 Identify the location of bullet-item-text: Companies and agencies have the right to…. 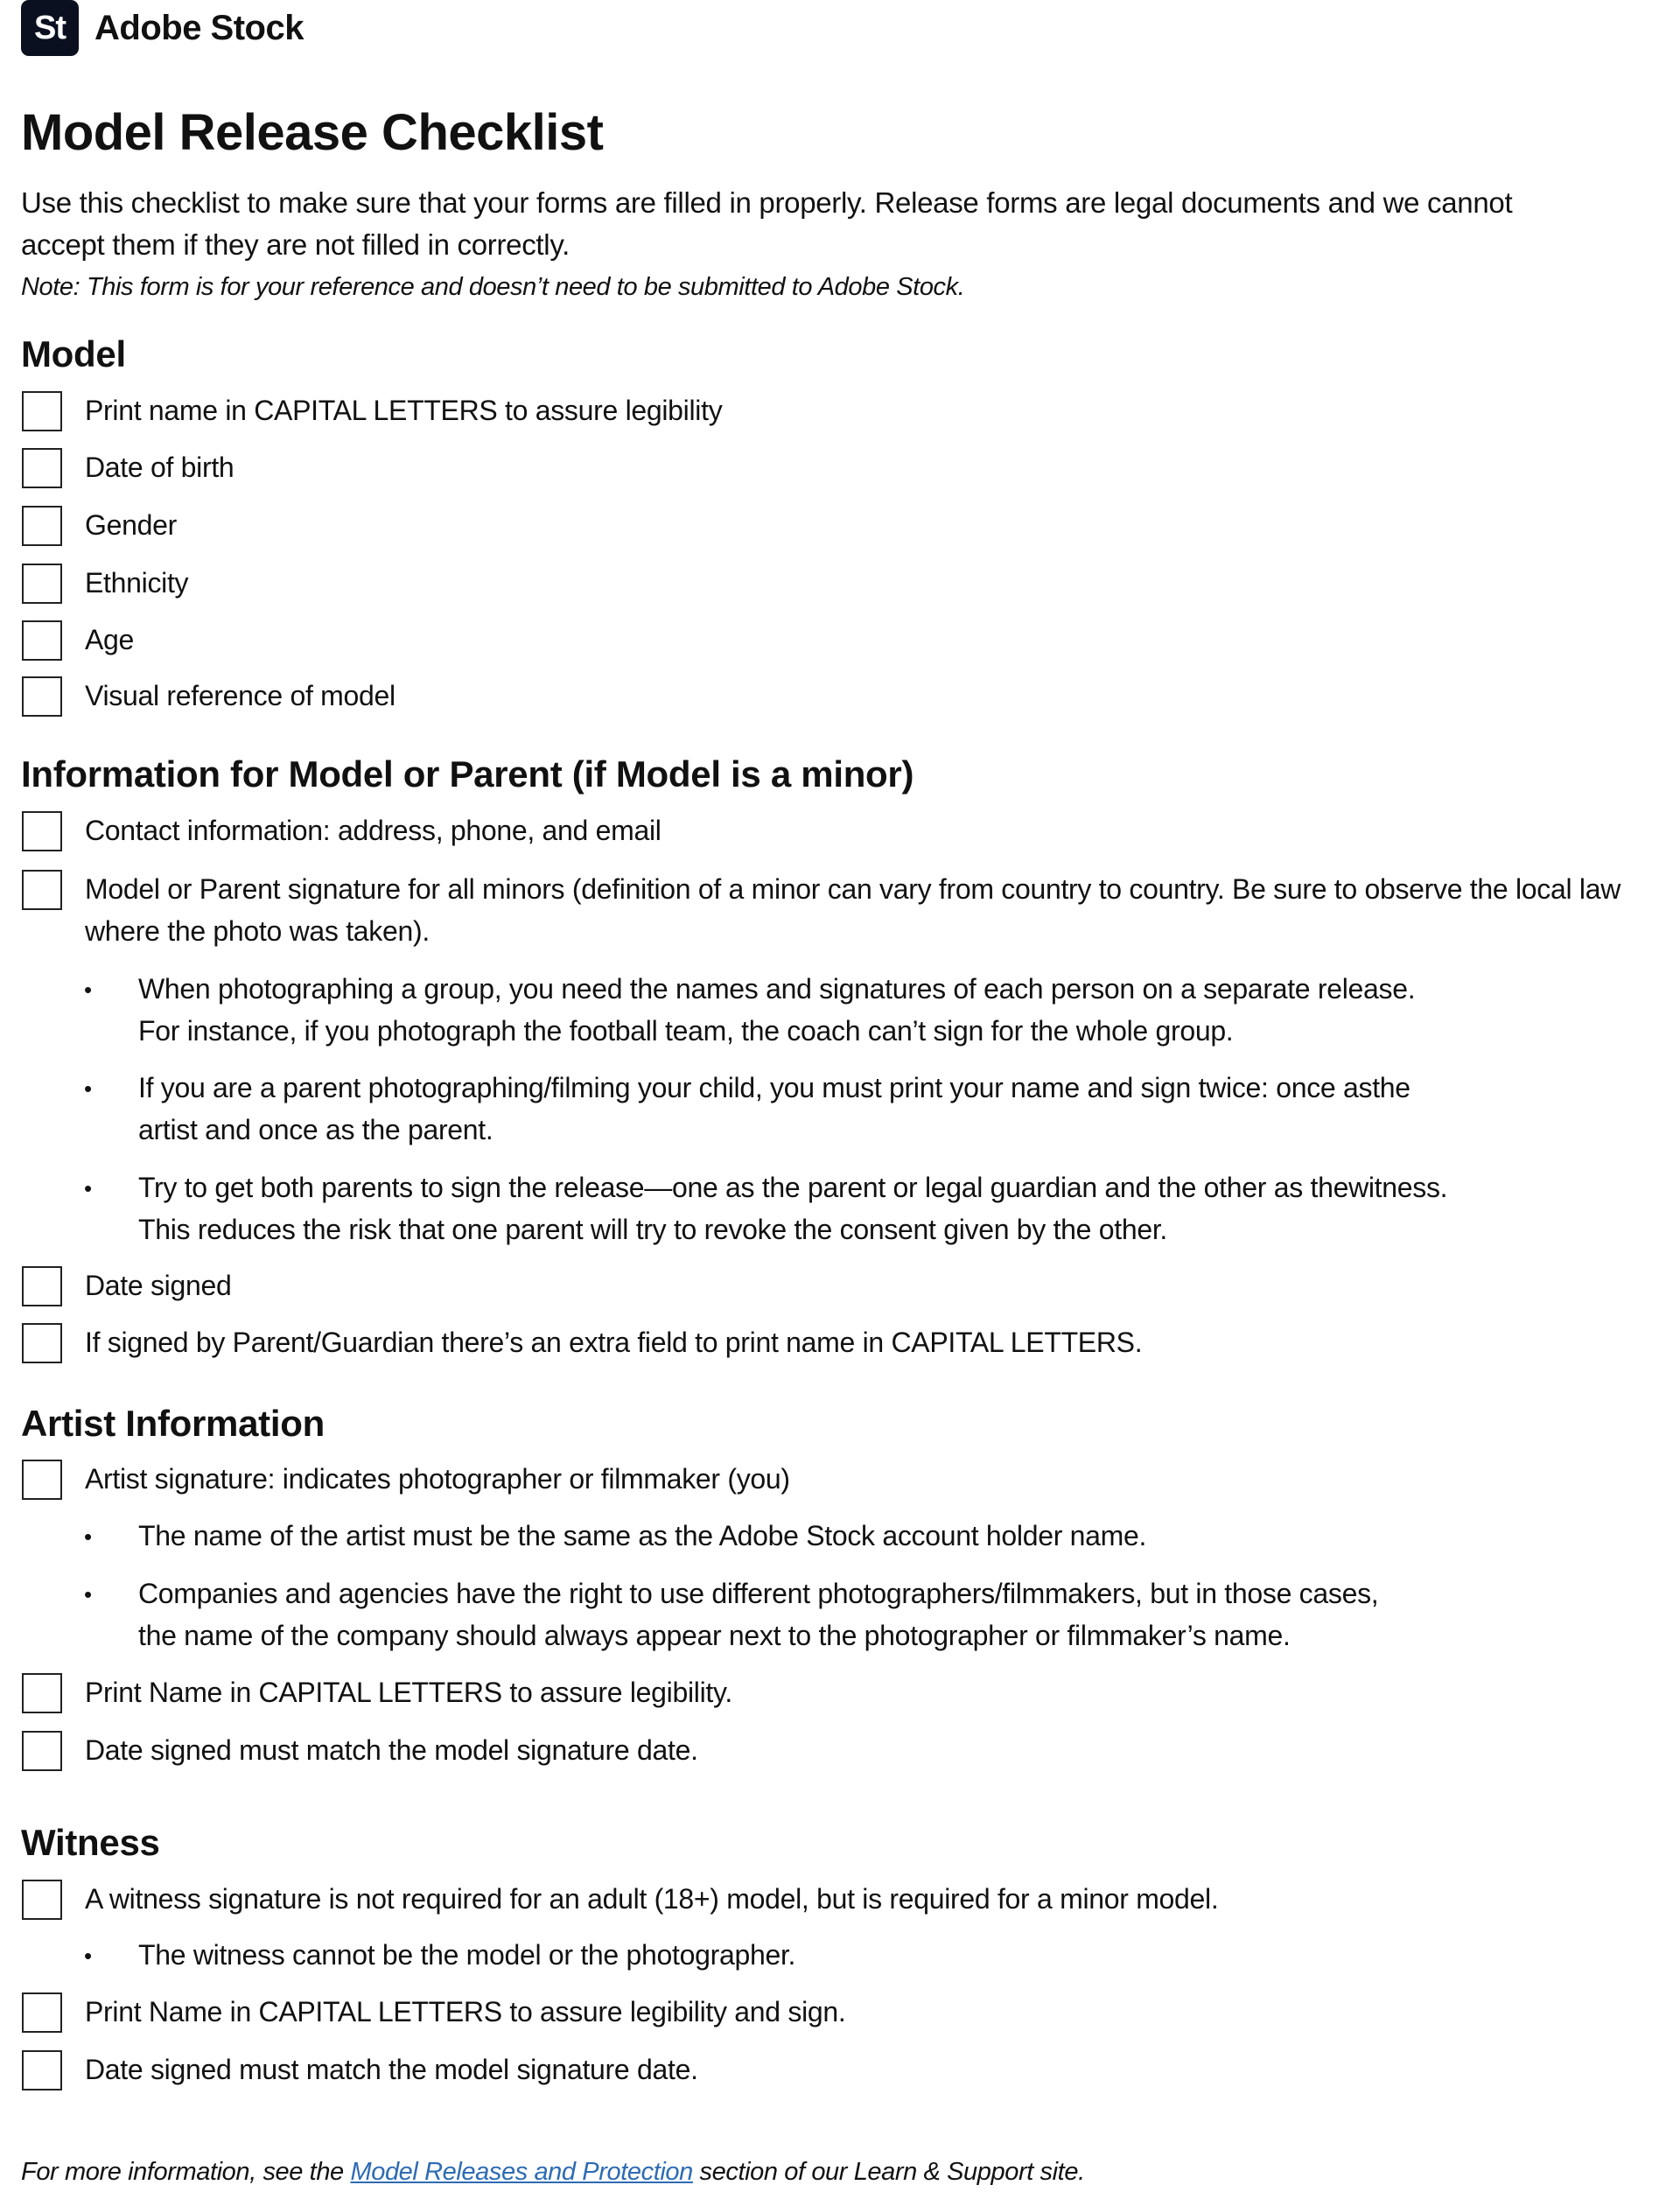
(758, 1594).